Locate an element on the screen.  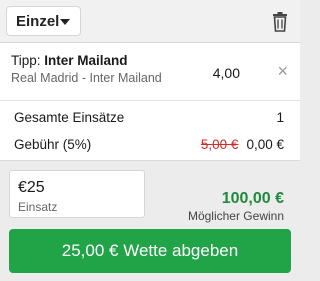
tip-selection: Inter Mailand is located at coordinates (86, 60).